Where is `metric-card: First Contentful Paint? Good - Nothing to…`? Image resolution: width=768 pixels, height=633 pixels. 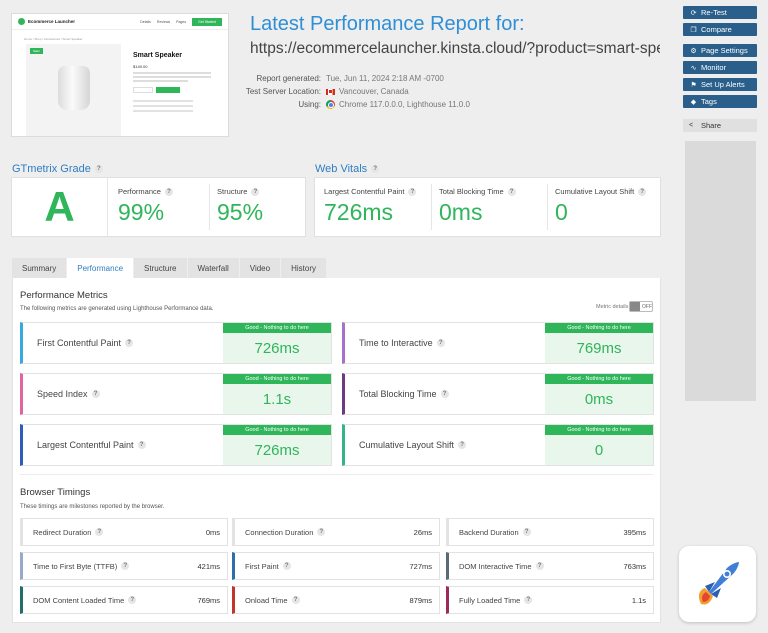 metric-card: First Contentful Paint? Good - Nothing to… is located at coordinates (176, 343).